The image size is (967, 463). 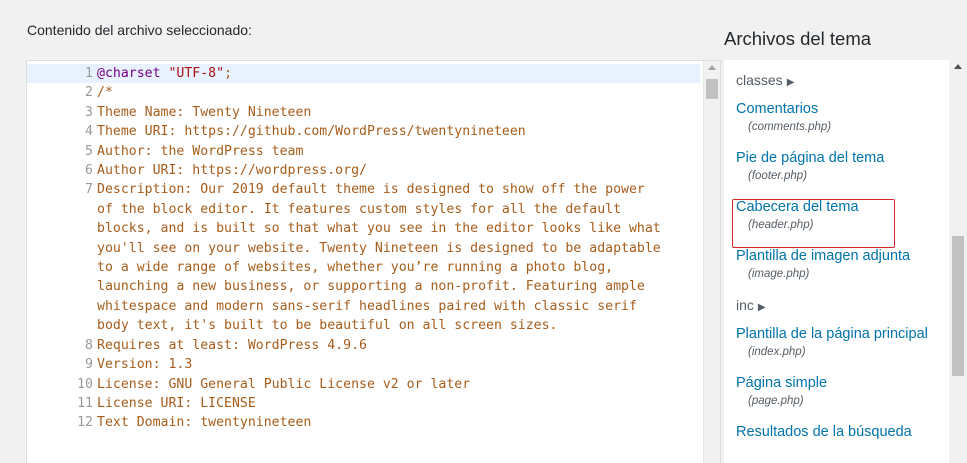 What do you see at coordinates (89, 190) in the screenshot?
I see `line-number: 7` at bounding box center [89, 190].